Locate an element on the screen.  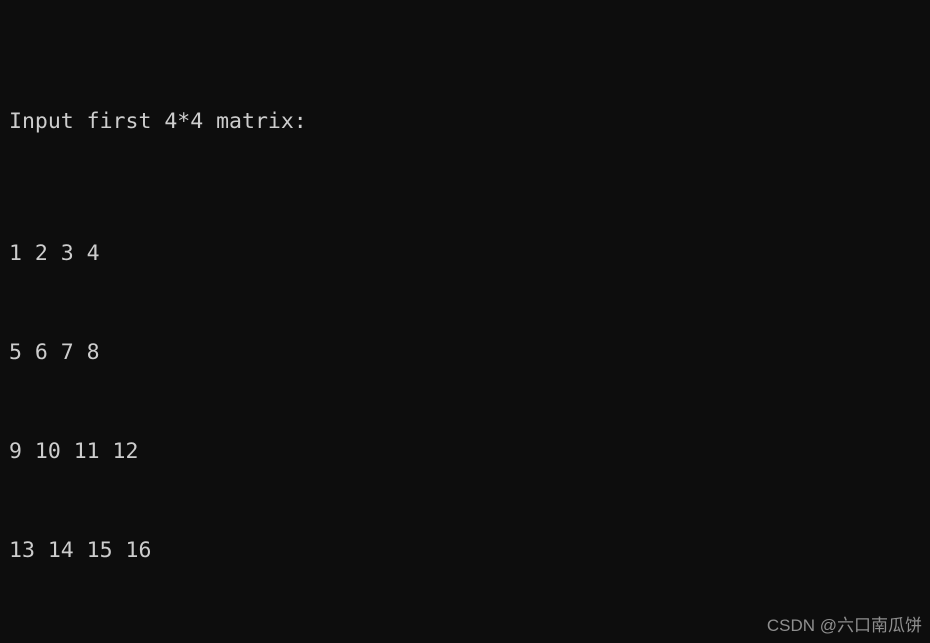
output-line-prompt-first: Input first 4*4 matrix: is located at coordinates (158, 121).